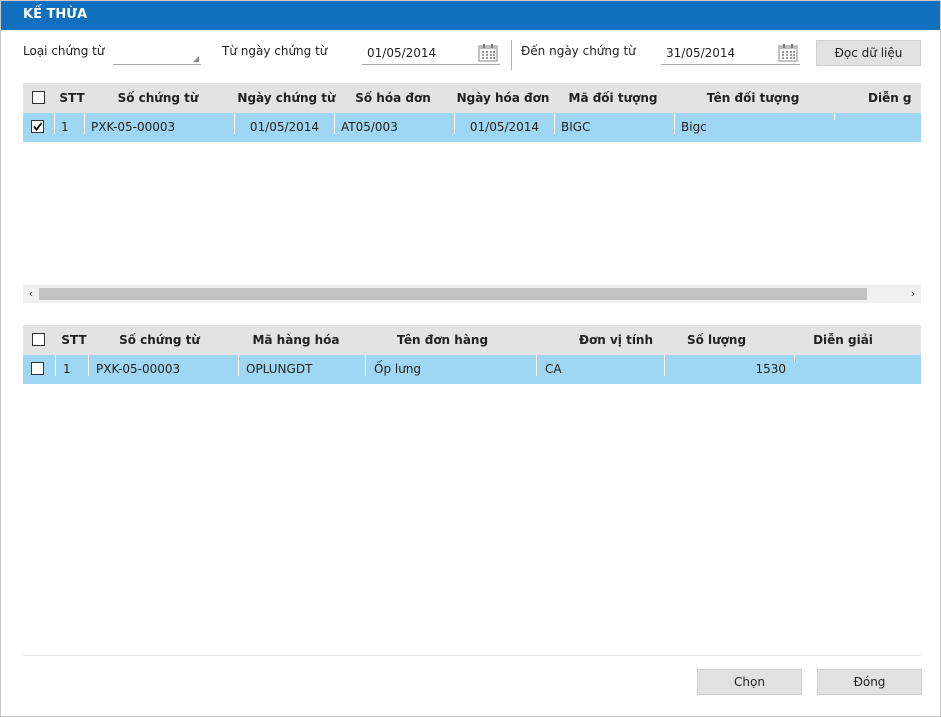  What do you see at coordinates (504, 123) in the screenshot?
I see `cell-ngay-hoa-don: 01/05/2014` at bounding box center [504, 123].